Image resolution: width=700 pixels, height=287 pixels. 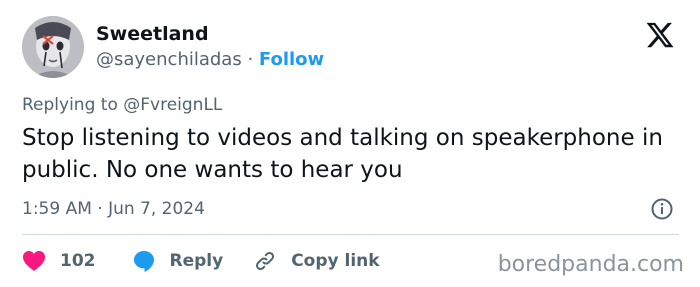 I want to click on like-count: 102, so click(x=78, y=261).